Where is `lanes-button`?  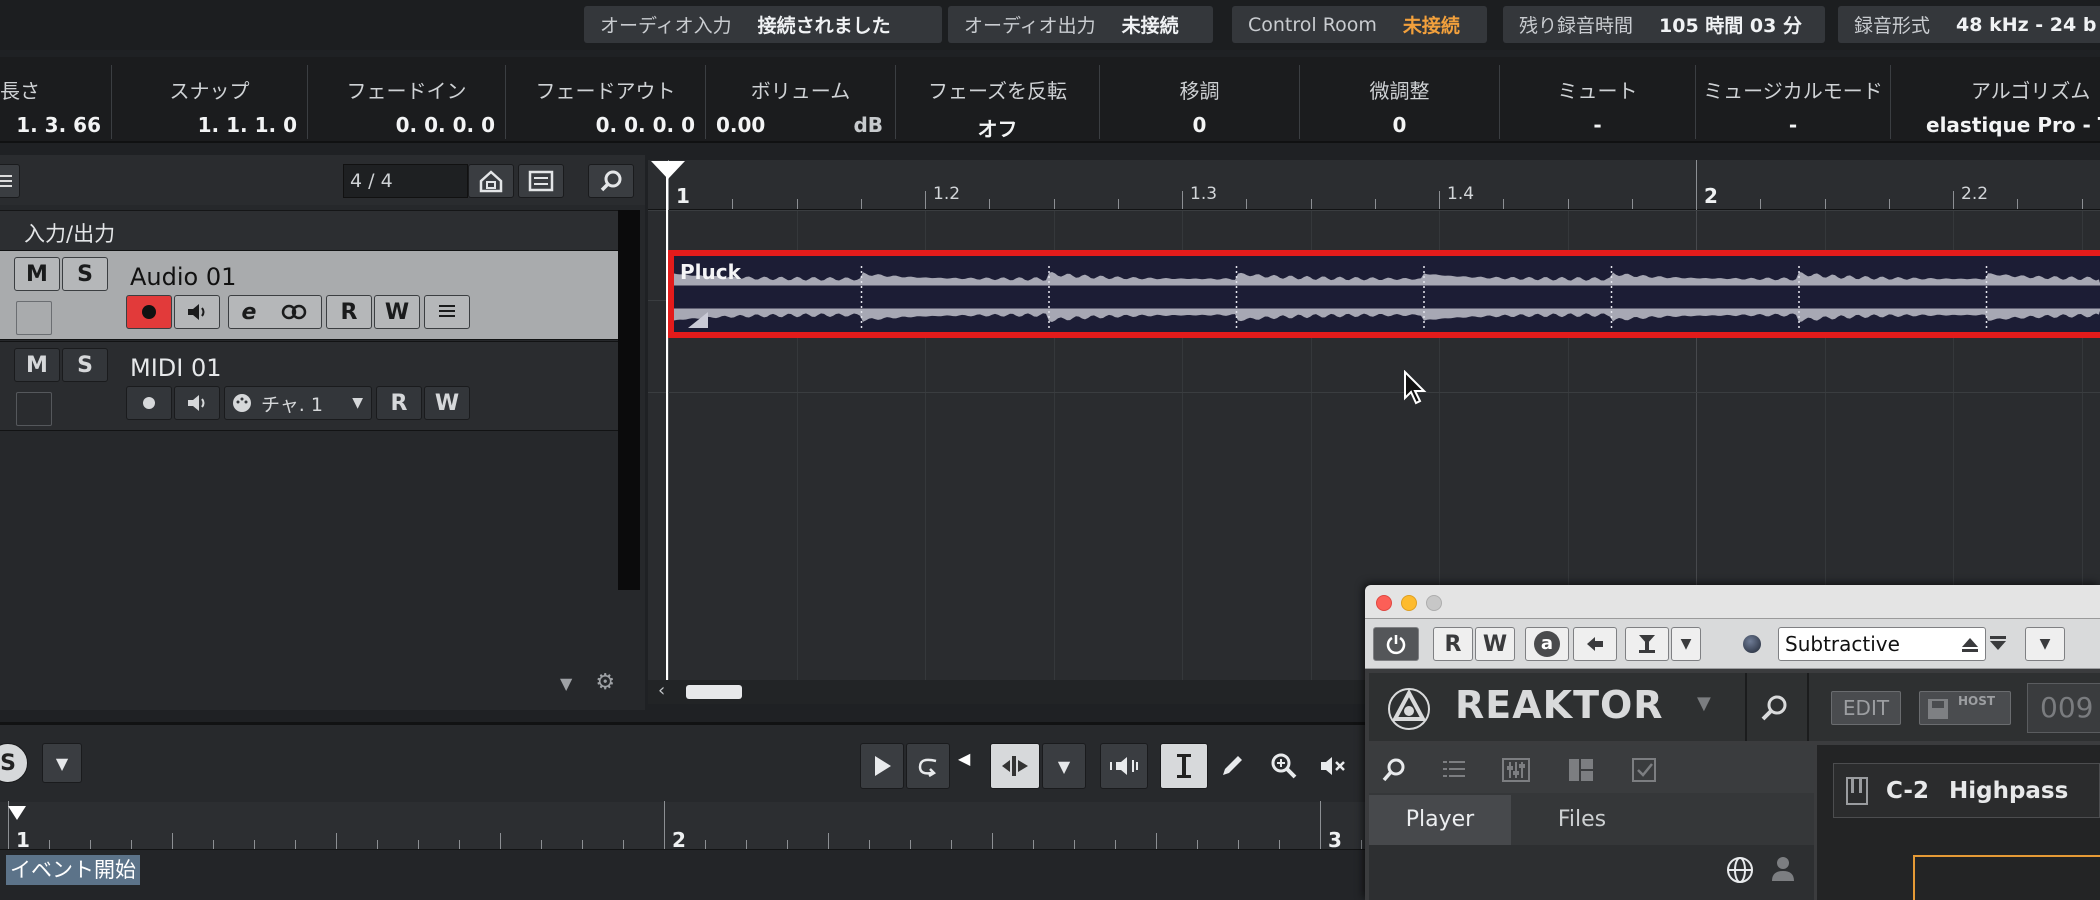 lanes-button is located at coordinates (447, 312).